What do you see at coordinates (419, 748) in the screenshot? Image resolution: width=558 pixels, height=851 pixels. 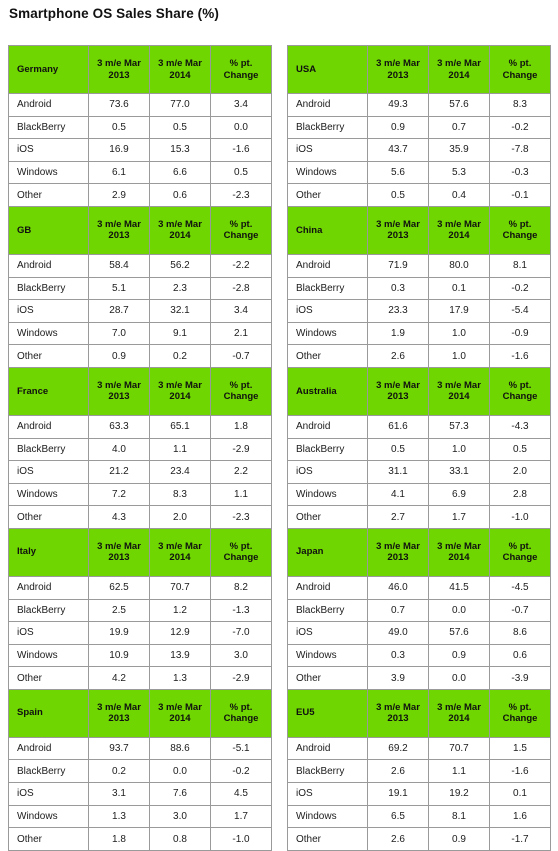 I see `table-row: Android 69.2 70.7 1.5` at bounding box center [419, 748].